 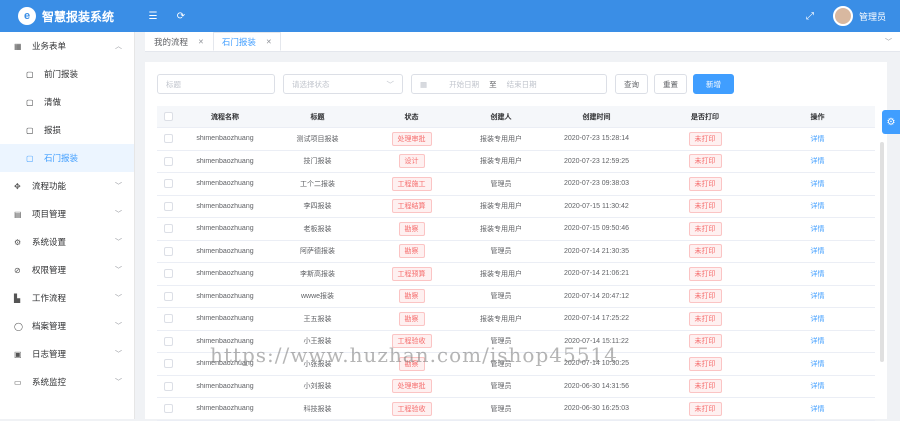 What do you see at coordinates (424, 84) in the screenshot?
I see `calendar-icon: ▦` at bounding box center [424, 84].